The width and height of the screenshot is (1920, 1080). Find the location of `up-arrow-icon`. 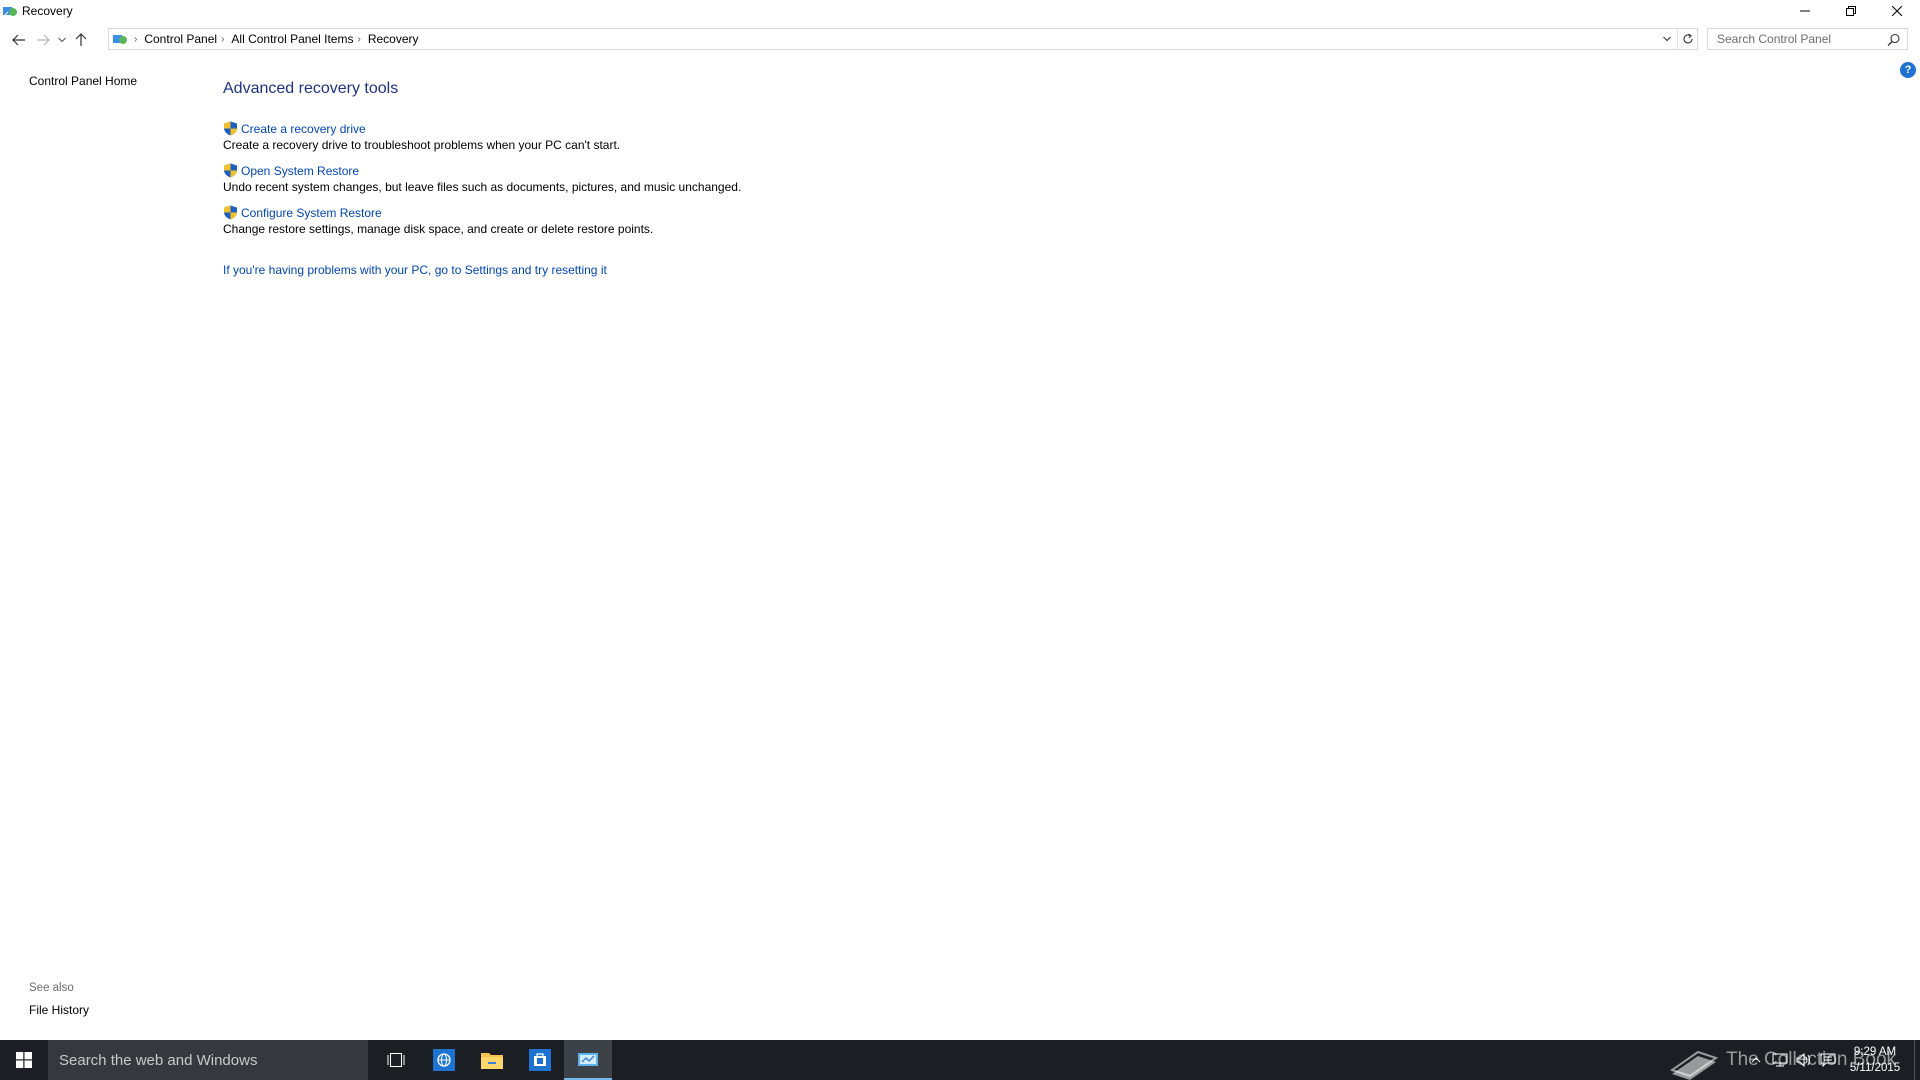

up-arrow-icon is located at coordinates (81, 39).